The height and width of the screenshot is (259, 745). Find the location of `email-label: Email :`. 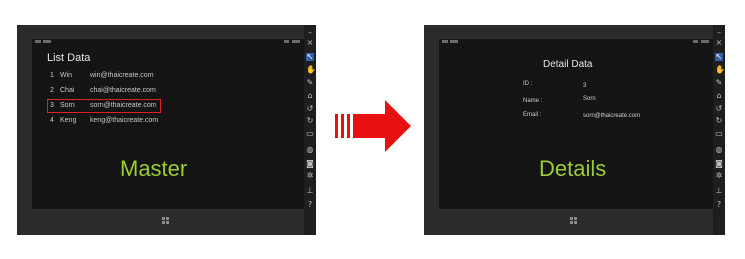

email-label: Email : is located at coordinates (532, 115).